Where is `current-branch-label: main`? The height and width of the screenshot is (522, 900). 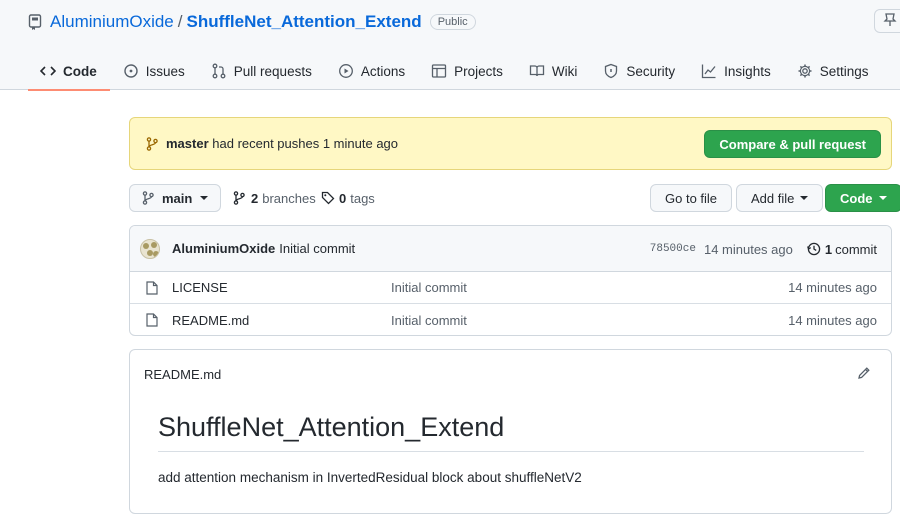 current-branch-label: main is located at coordinates (177, 198).